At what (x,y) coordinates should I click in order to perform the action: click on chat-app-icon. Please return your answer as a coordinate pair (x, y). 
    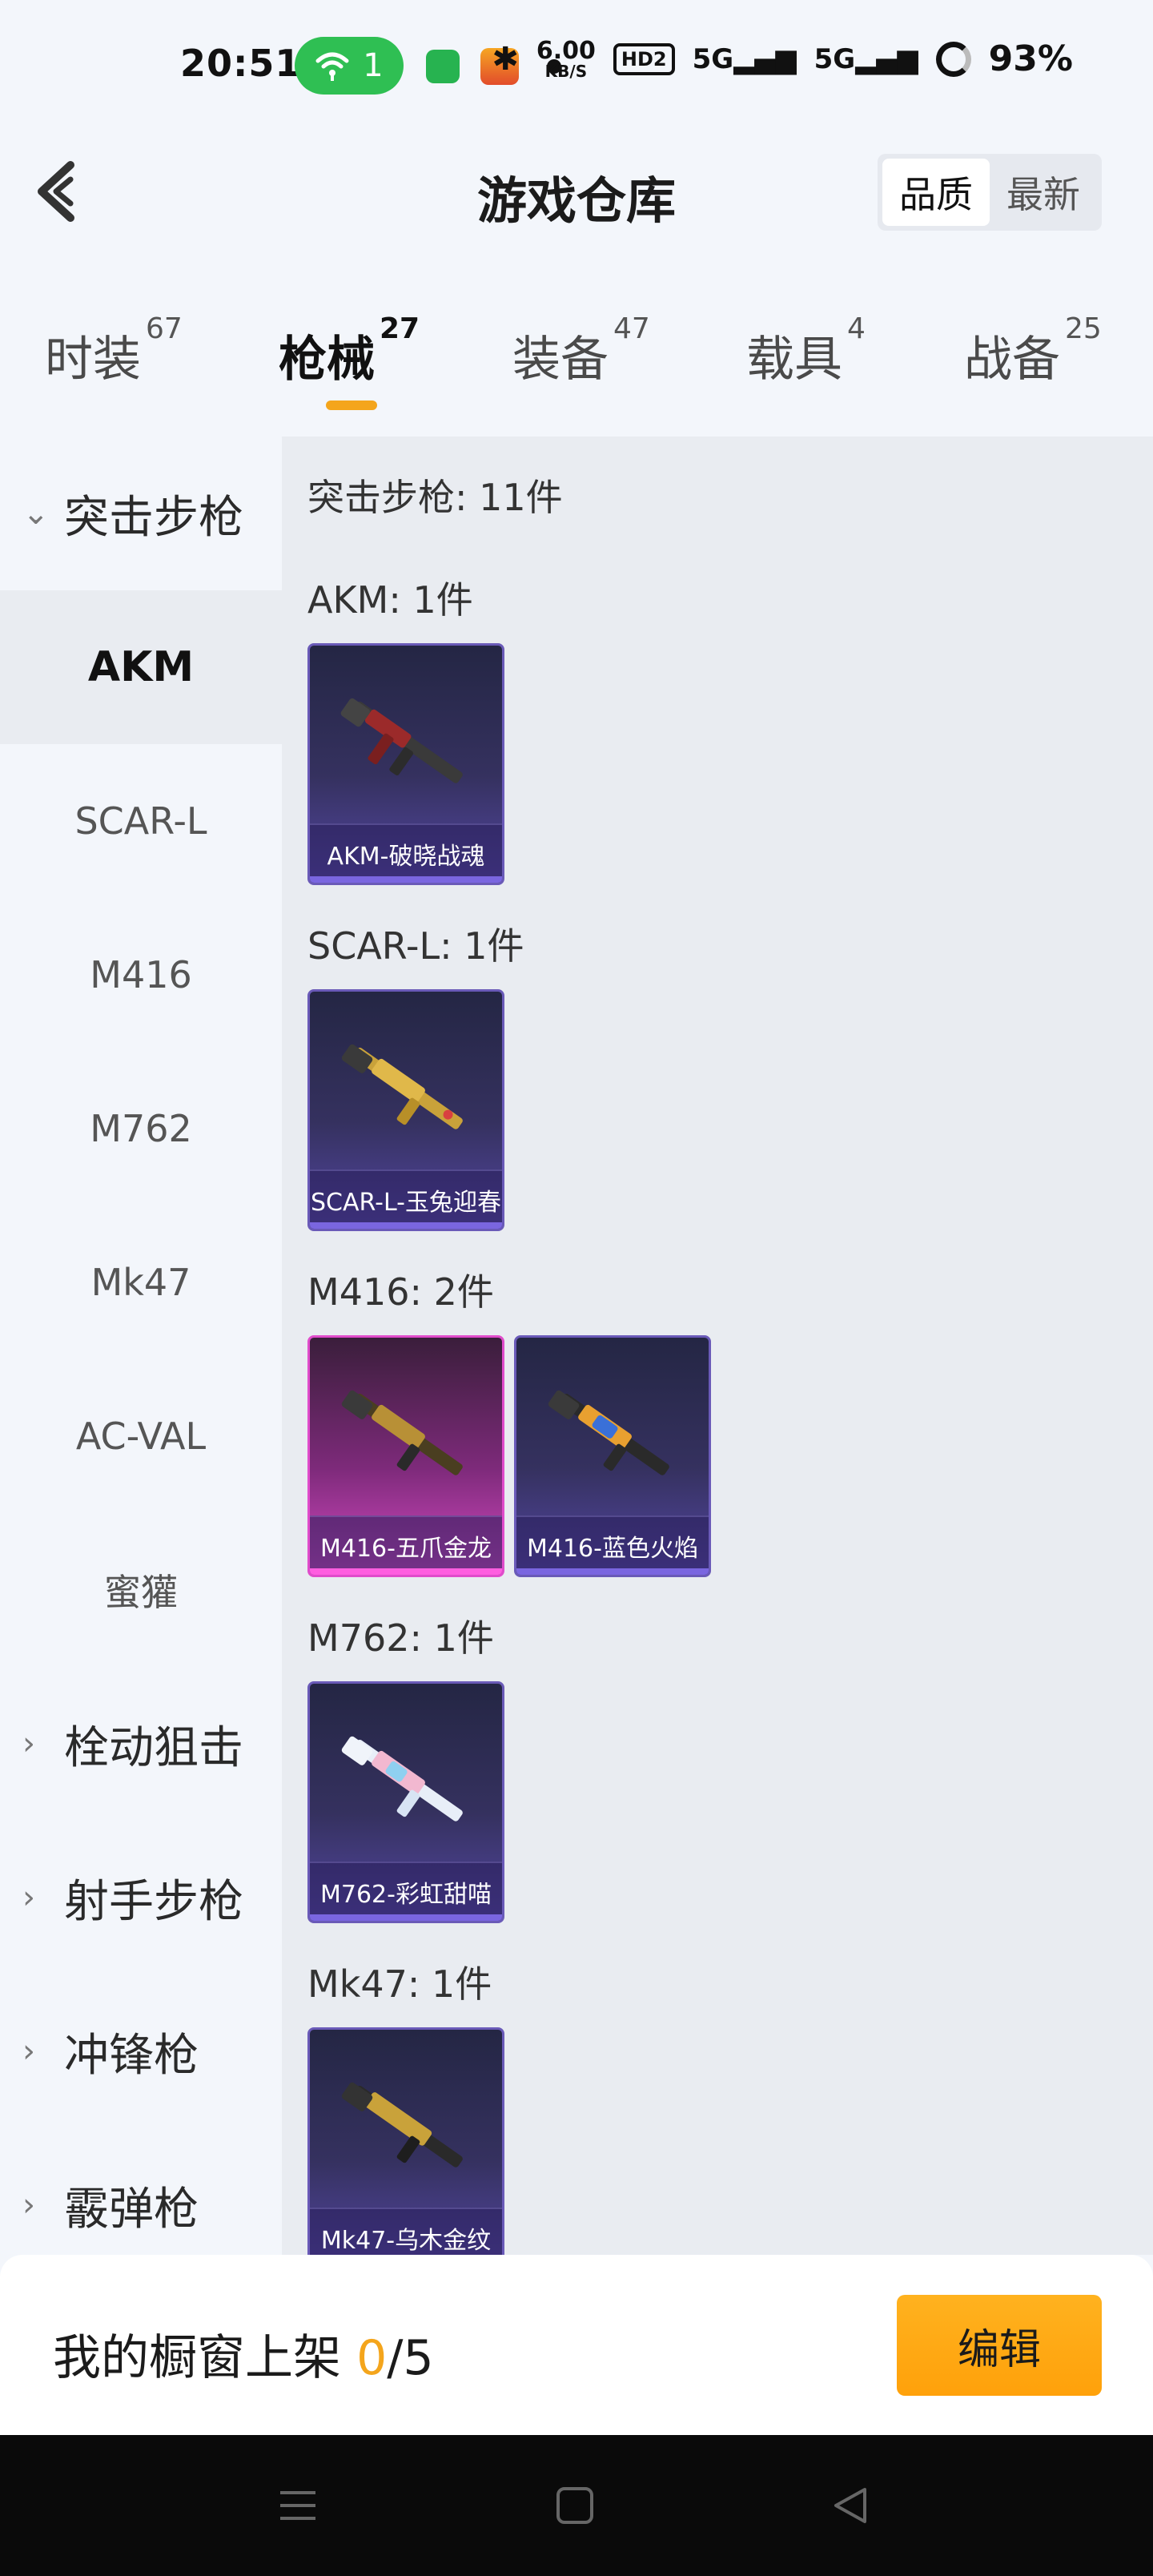
    Looking at the image, I should click on (443, 66).